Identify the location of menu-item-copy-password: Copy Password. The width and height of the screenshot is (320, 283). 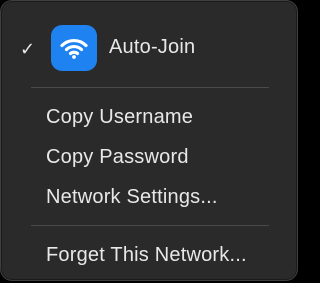
(149, 157).